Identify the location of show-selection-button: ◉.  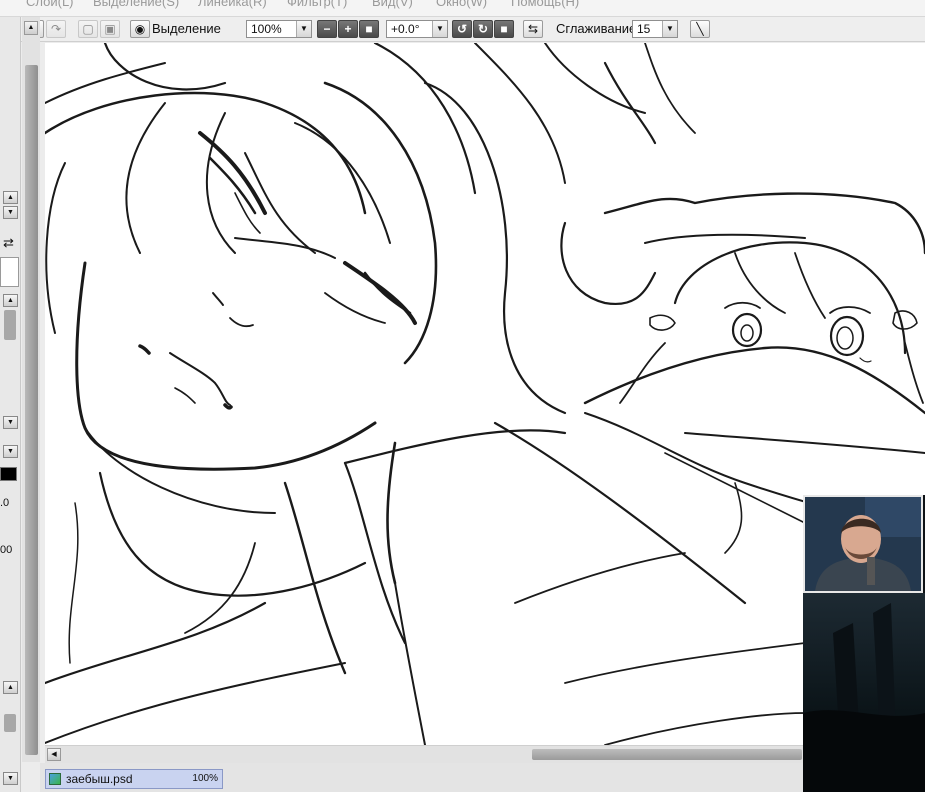
(140, 29).